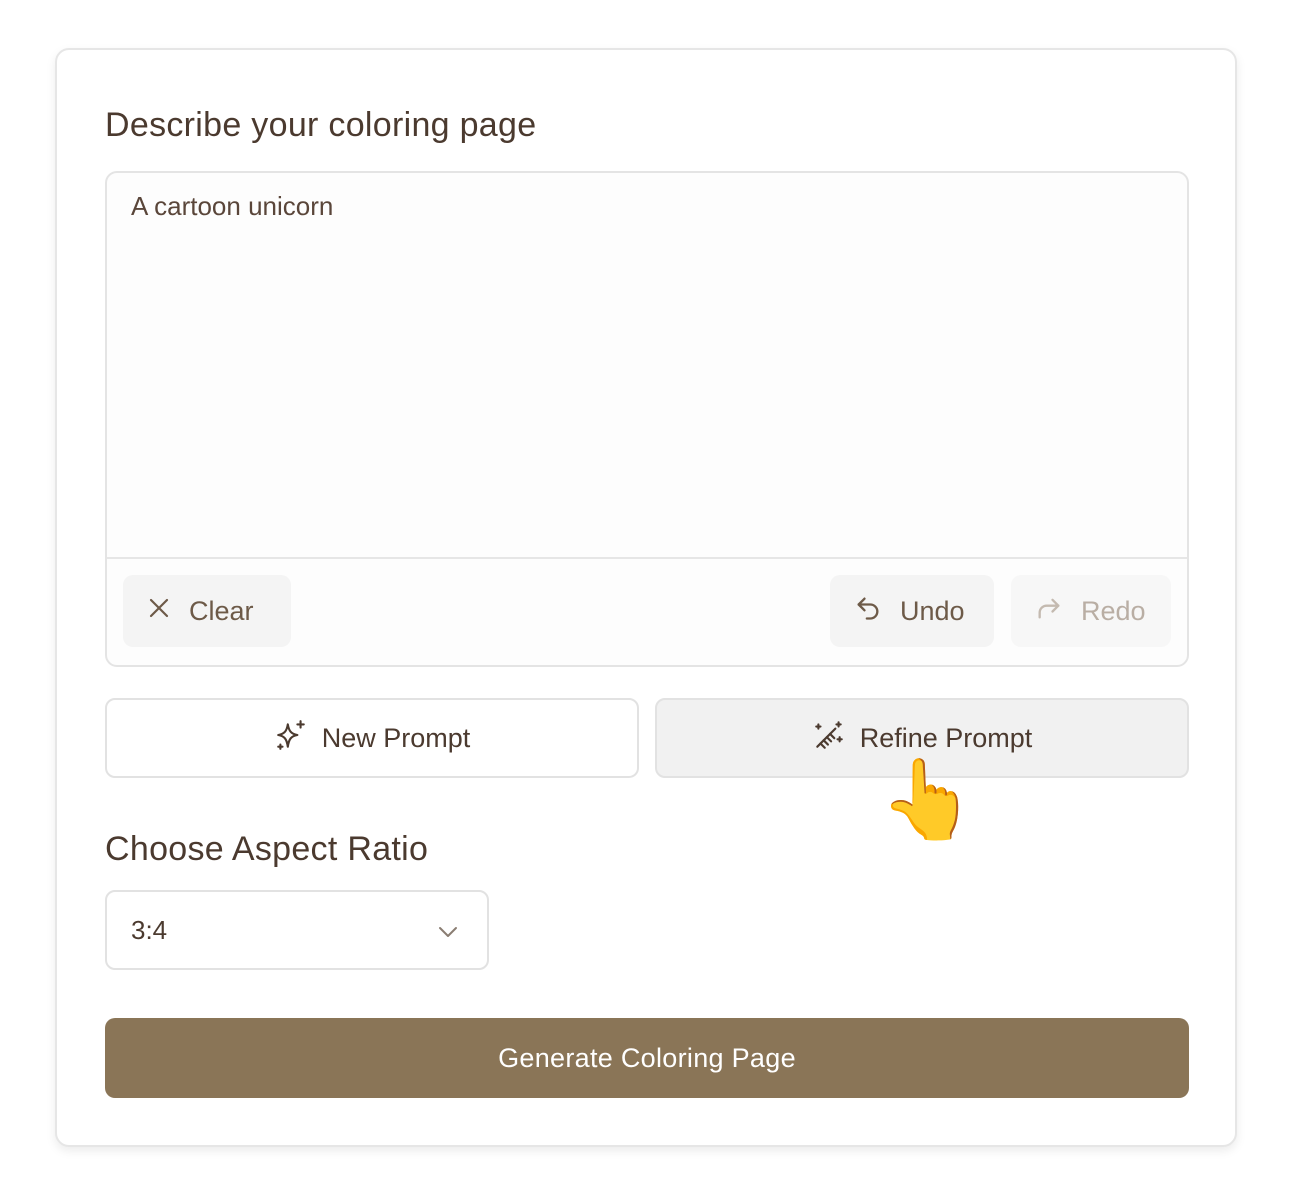  I want to click on refine-prompt-label: Refine Prompt, so click(946, 737).